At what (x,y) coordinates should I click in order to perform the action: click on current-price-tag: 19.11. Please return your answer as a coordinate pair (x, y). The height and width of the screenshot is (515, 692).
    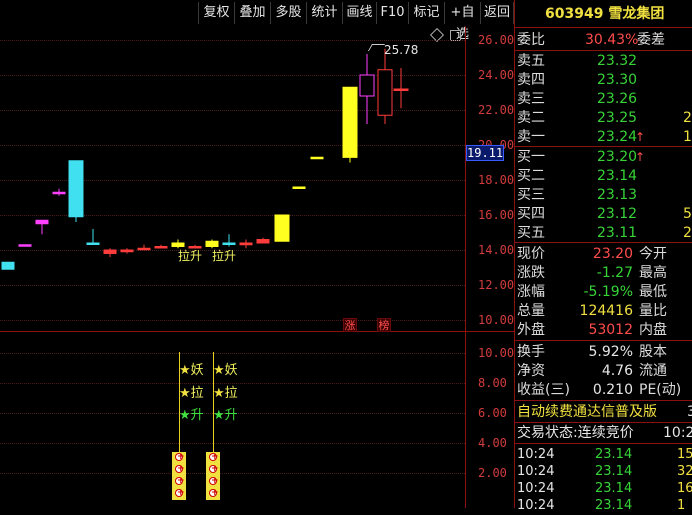
    Looking at the image, I should click on (485, 153).